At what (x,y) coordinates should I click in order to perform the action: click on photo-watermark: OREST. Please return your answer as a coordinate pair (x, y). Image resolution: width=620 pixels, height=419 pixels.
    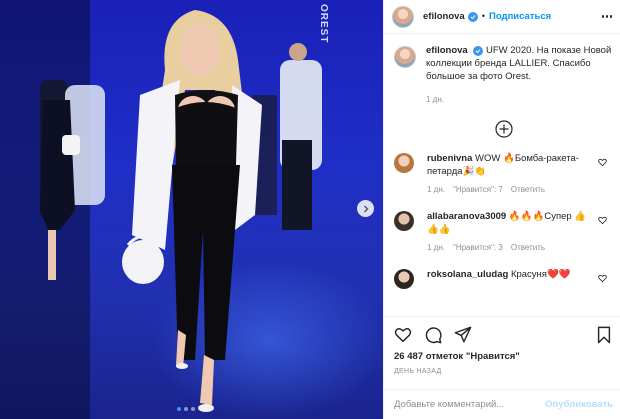
    Looking at the image, I should click on (323, 24).